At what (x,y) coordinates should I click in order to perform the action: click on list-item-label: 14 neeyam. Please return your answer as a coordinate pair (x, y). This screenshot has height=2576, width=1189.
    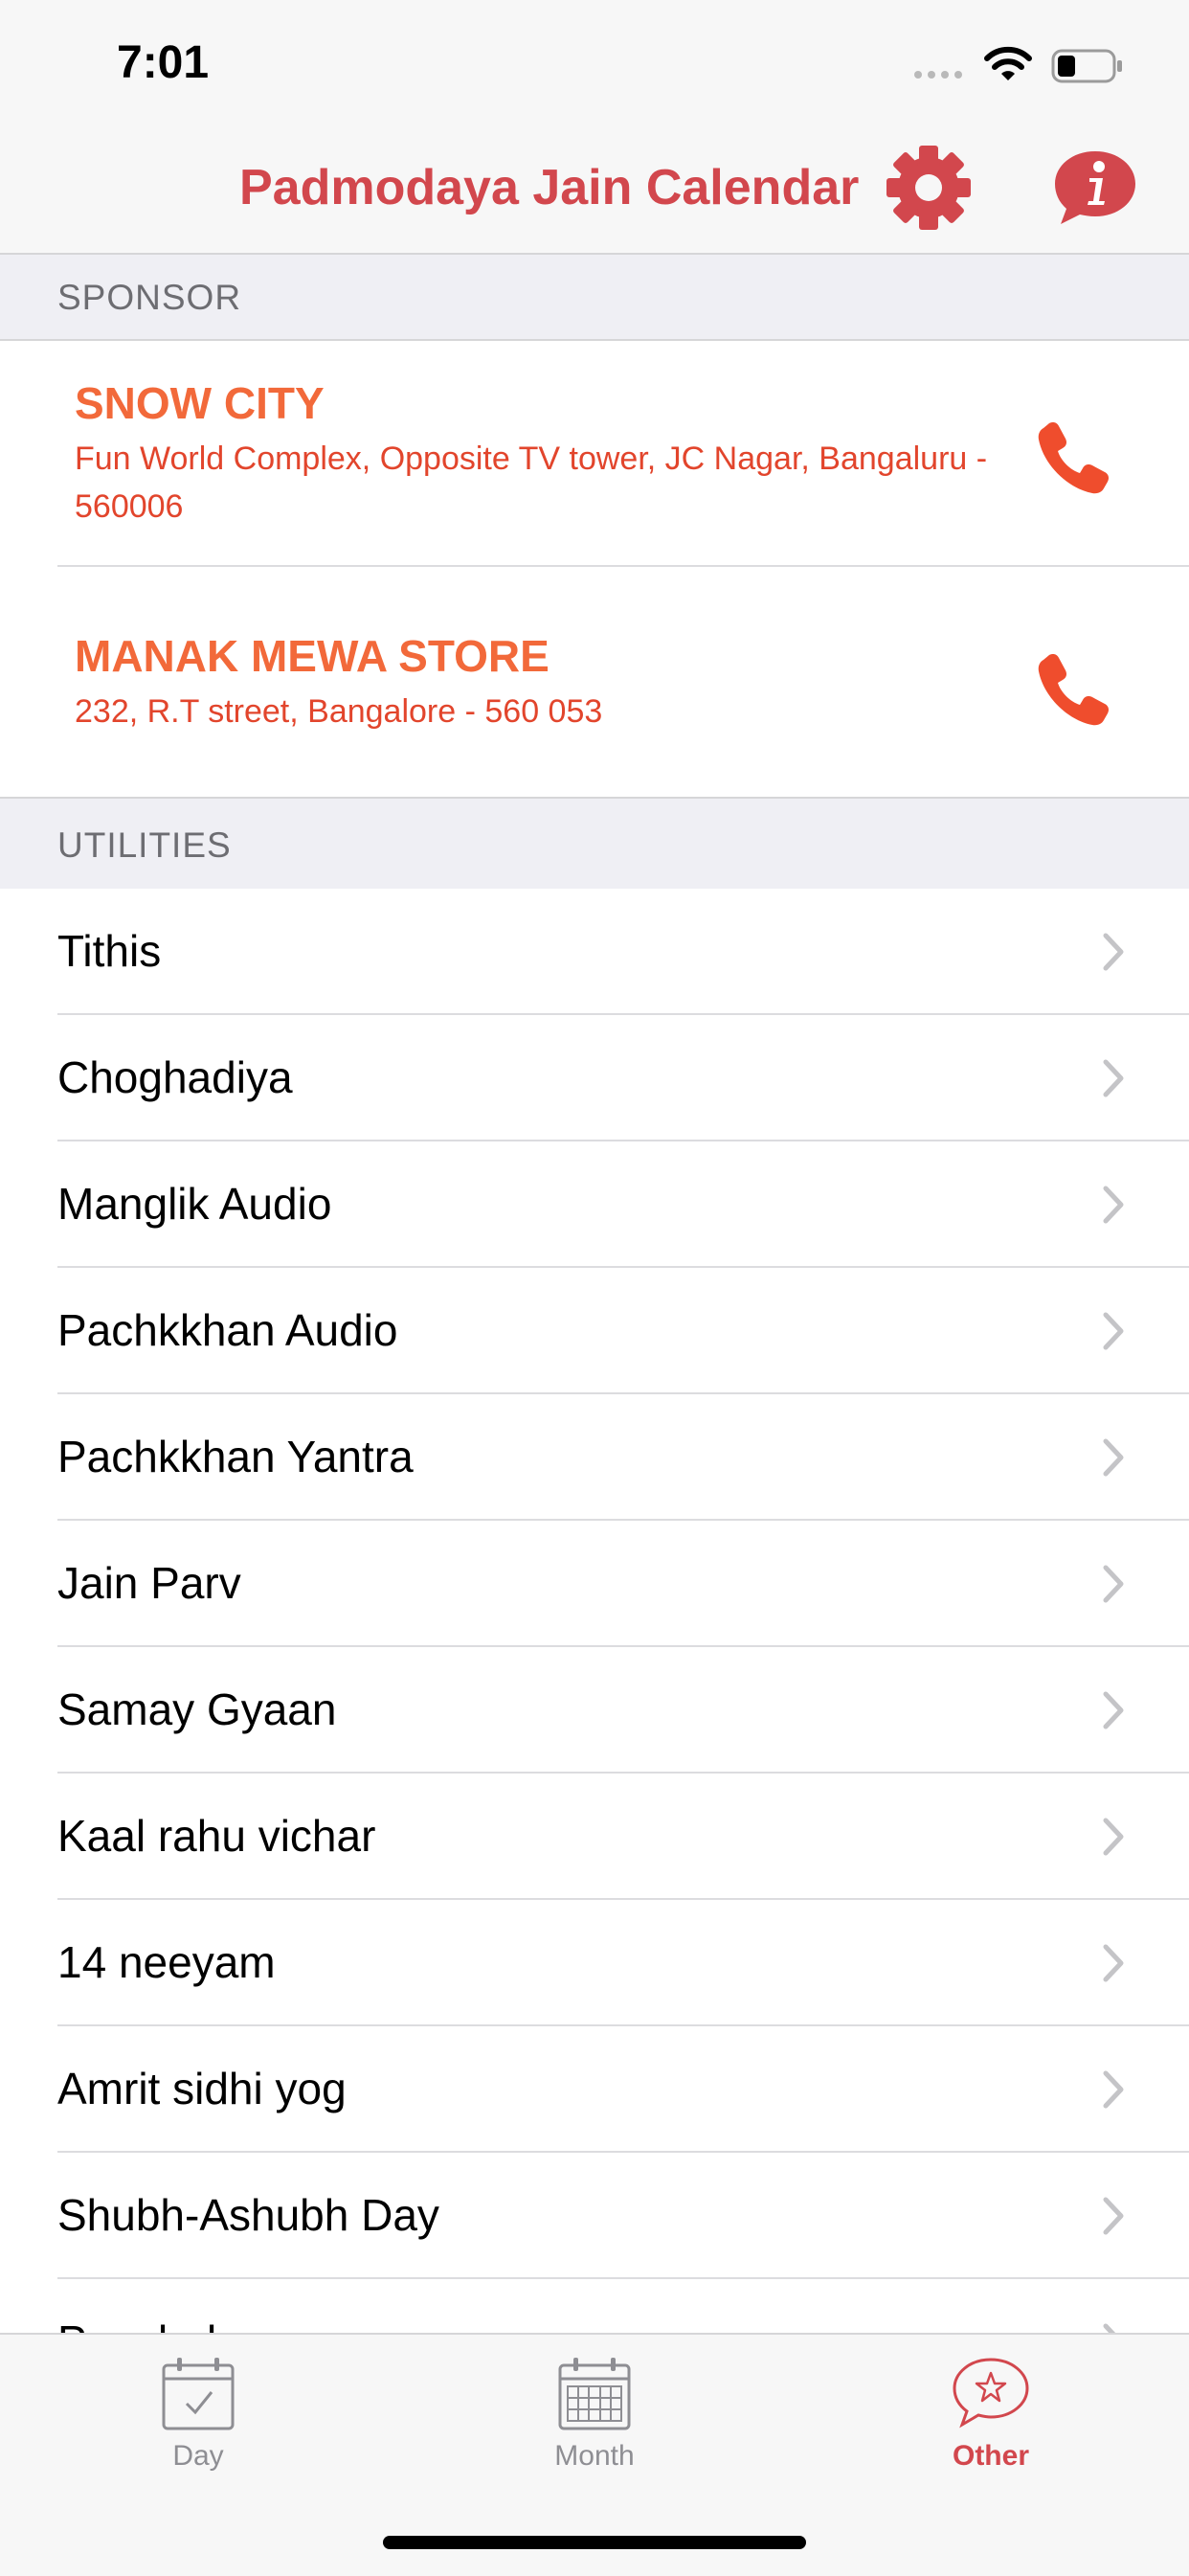
    Looking at the image, I should click on (166, 1962).